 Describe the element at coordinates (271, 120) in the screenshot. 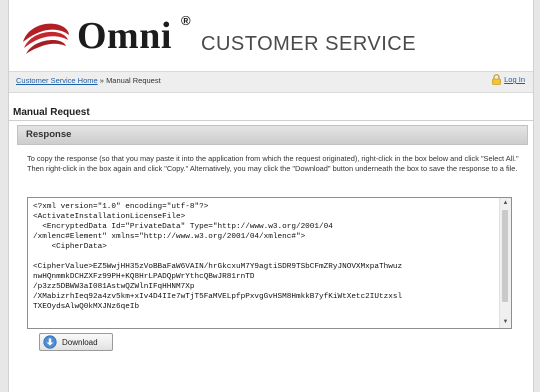

I see `heading-divider` at that location.